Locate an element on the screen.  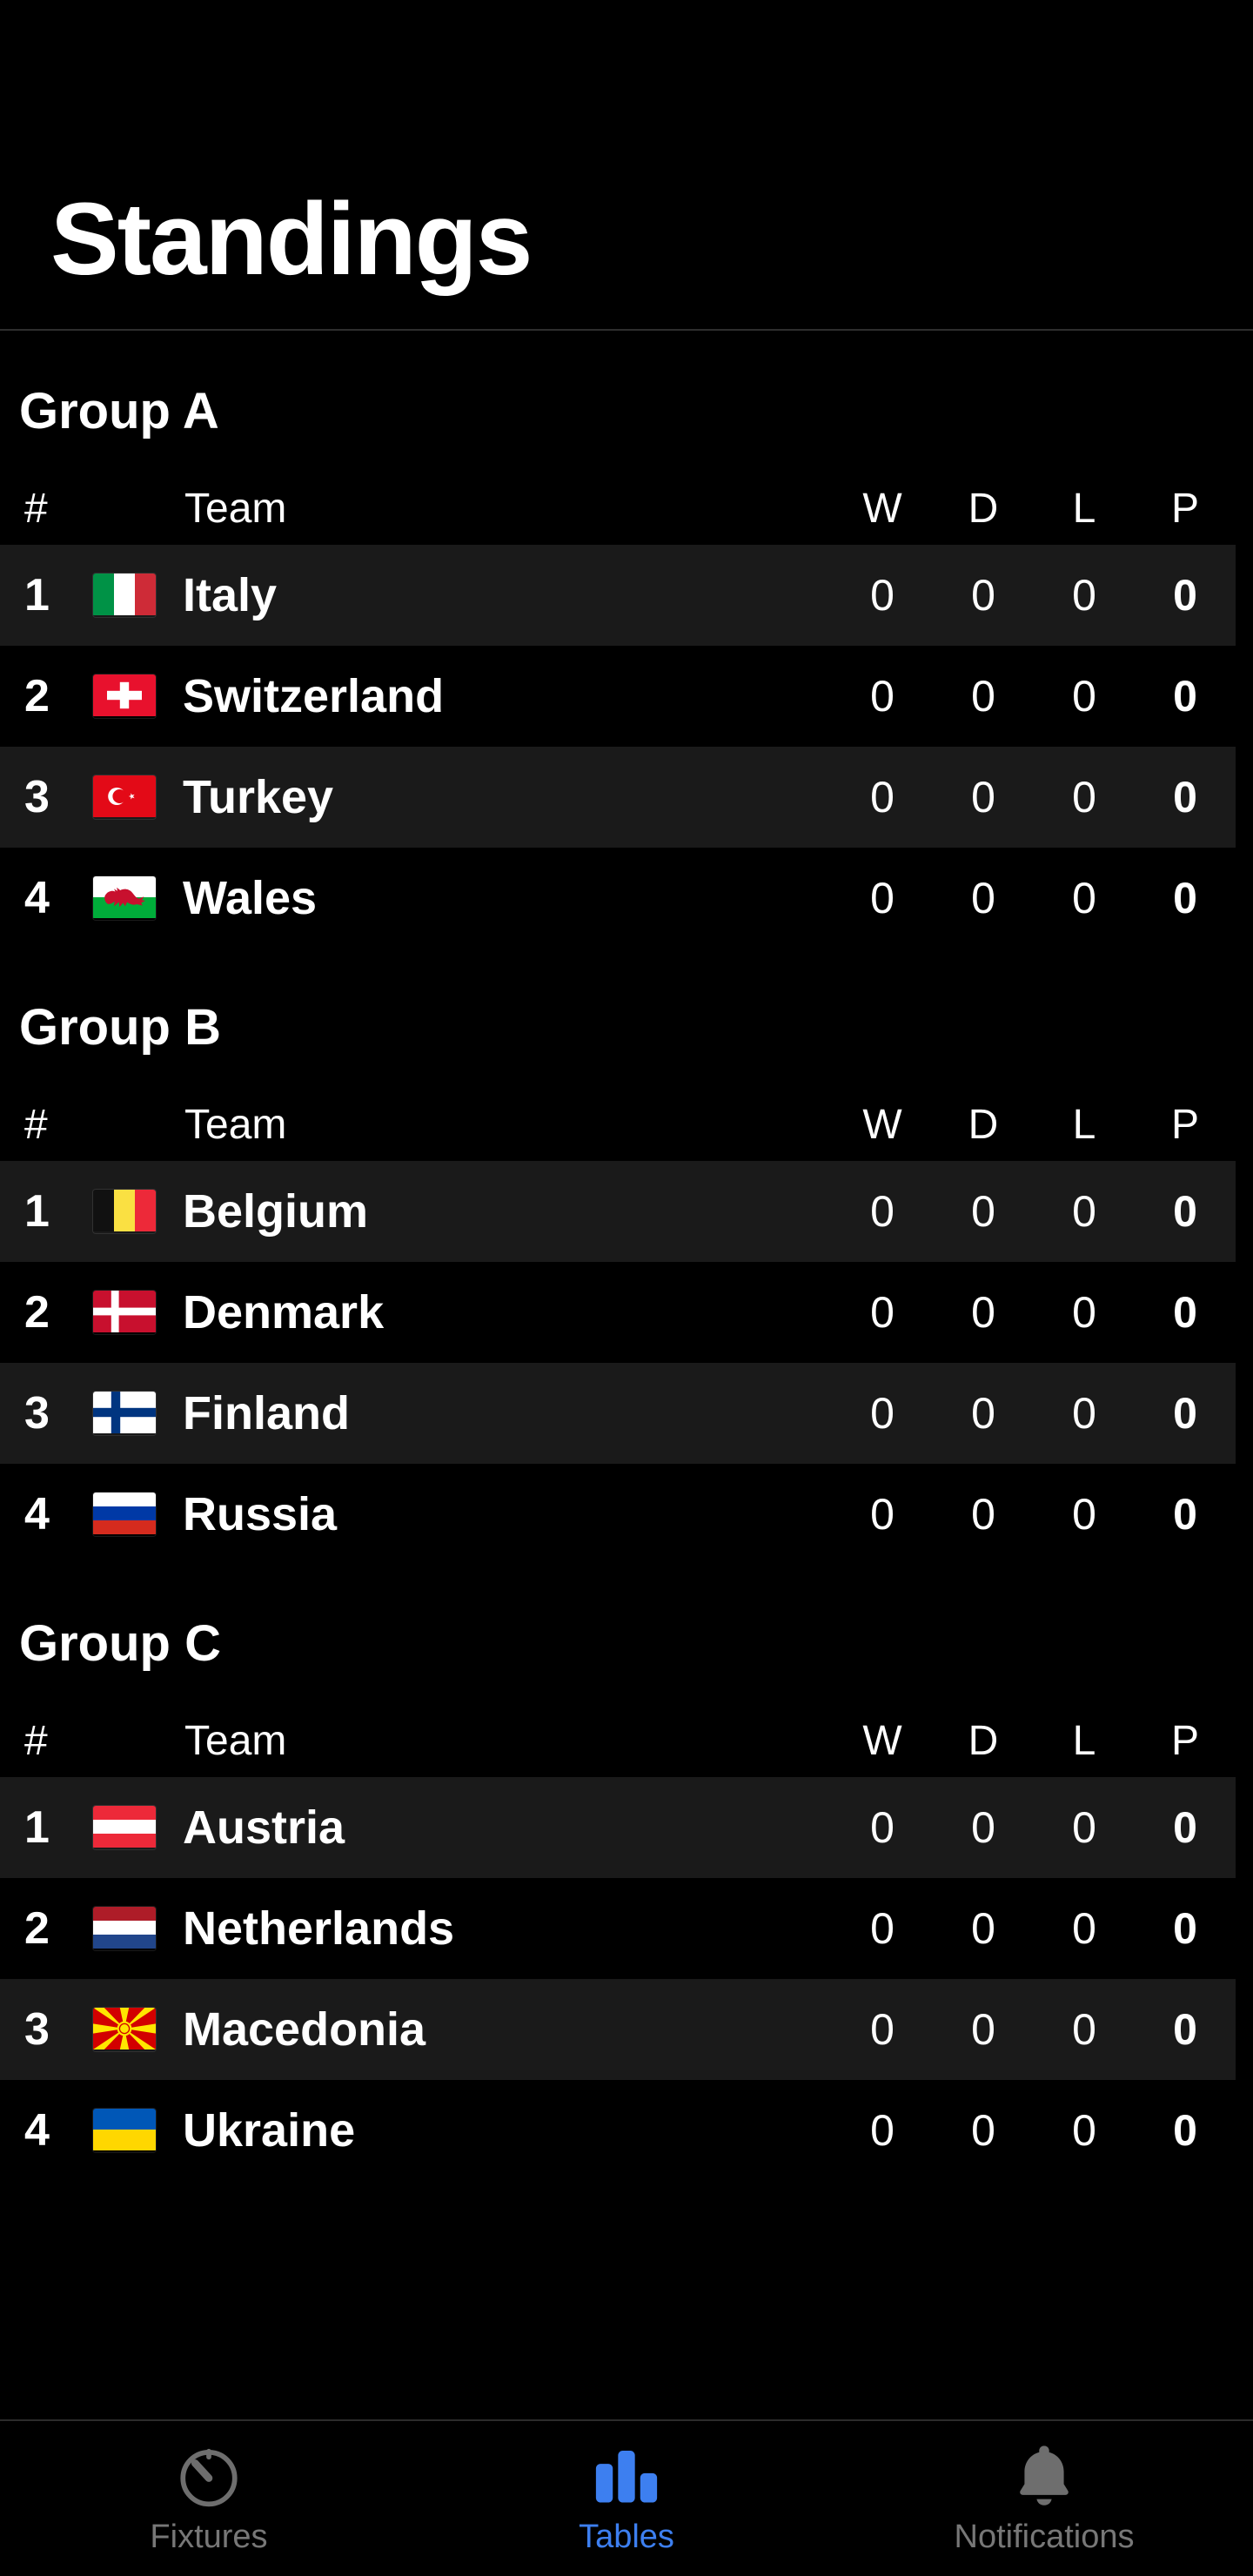
row-team-name: Ukraine is located at coordinates (269, 2130).